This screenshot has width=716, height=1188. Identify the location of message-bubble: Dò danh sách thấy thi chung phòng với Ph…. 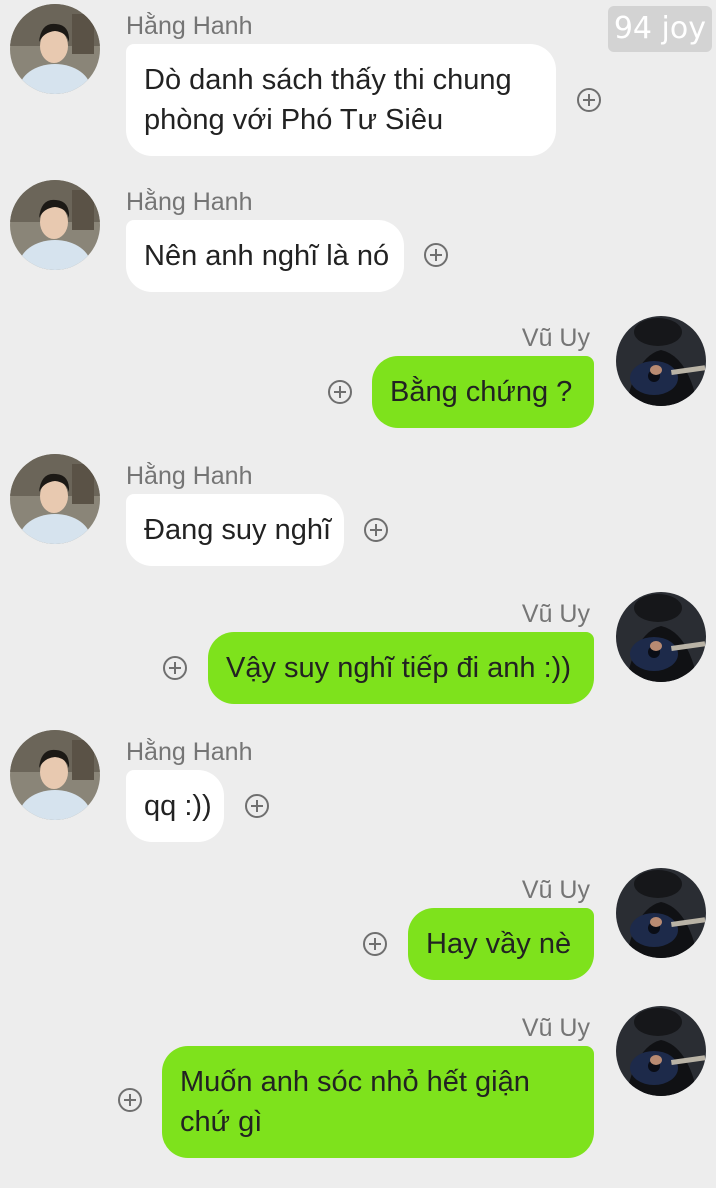
(341, 100).